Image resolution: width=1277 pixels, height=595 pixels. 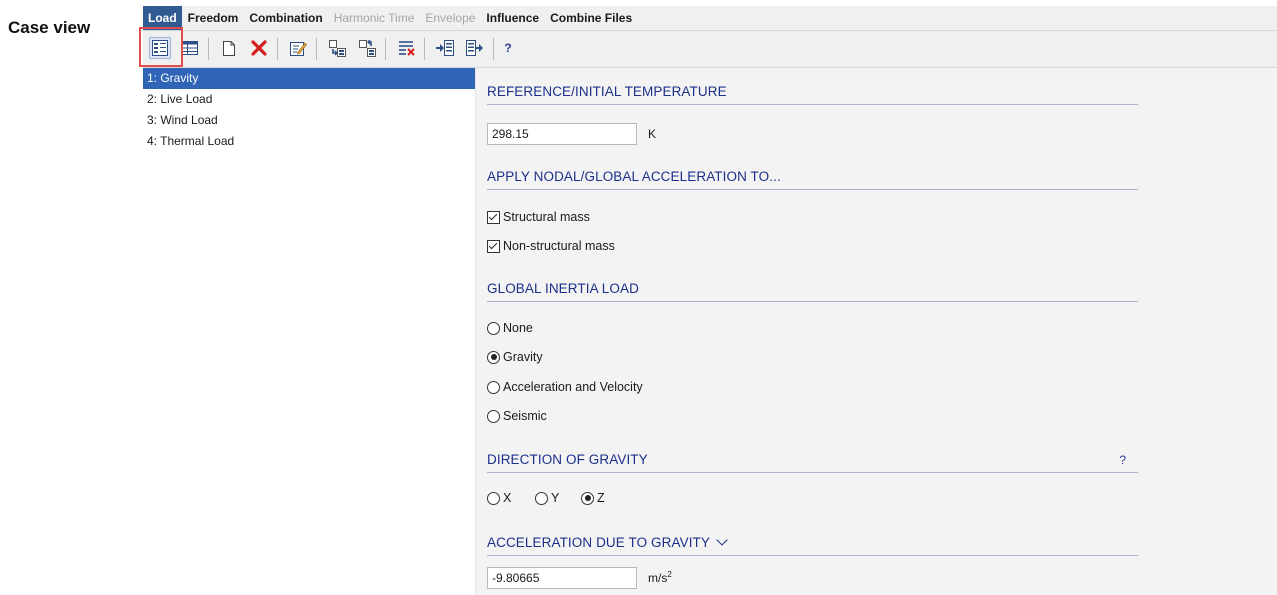 What do you see at coordinates (669, 574) in the screenshot?
I see `acceleration-unit-exponent: 2` at bounding box center [669, 574].